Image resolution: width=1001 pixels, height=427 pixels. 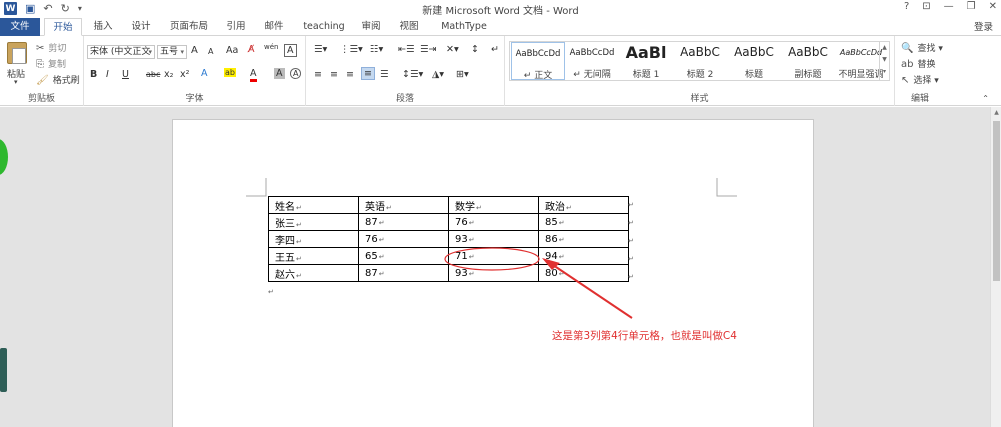 I want to click on scroll-up-icon: ▲, so click(x=996, y=112).